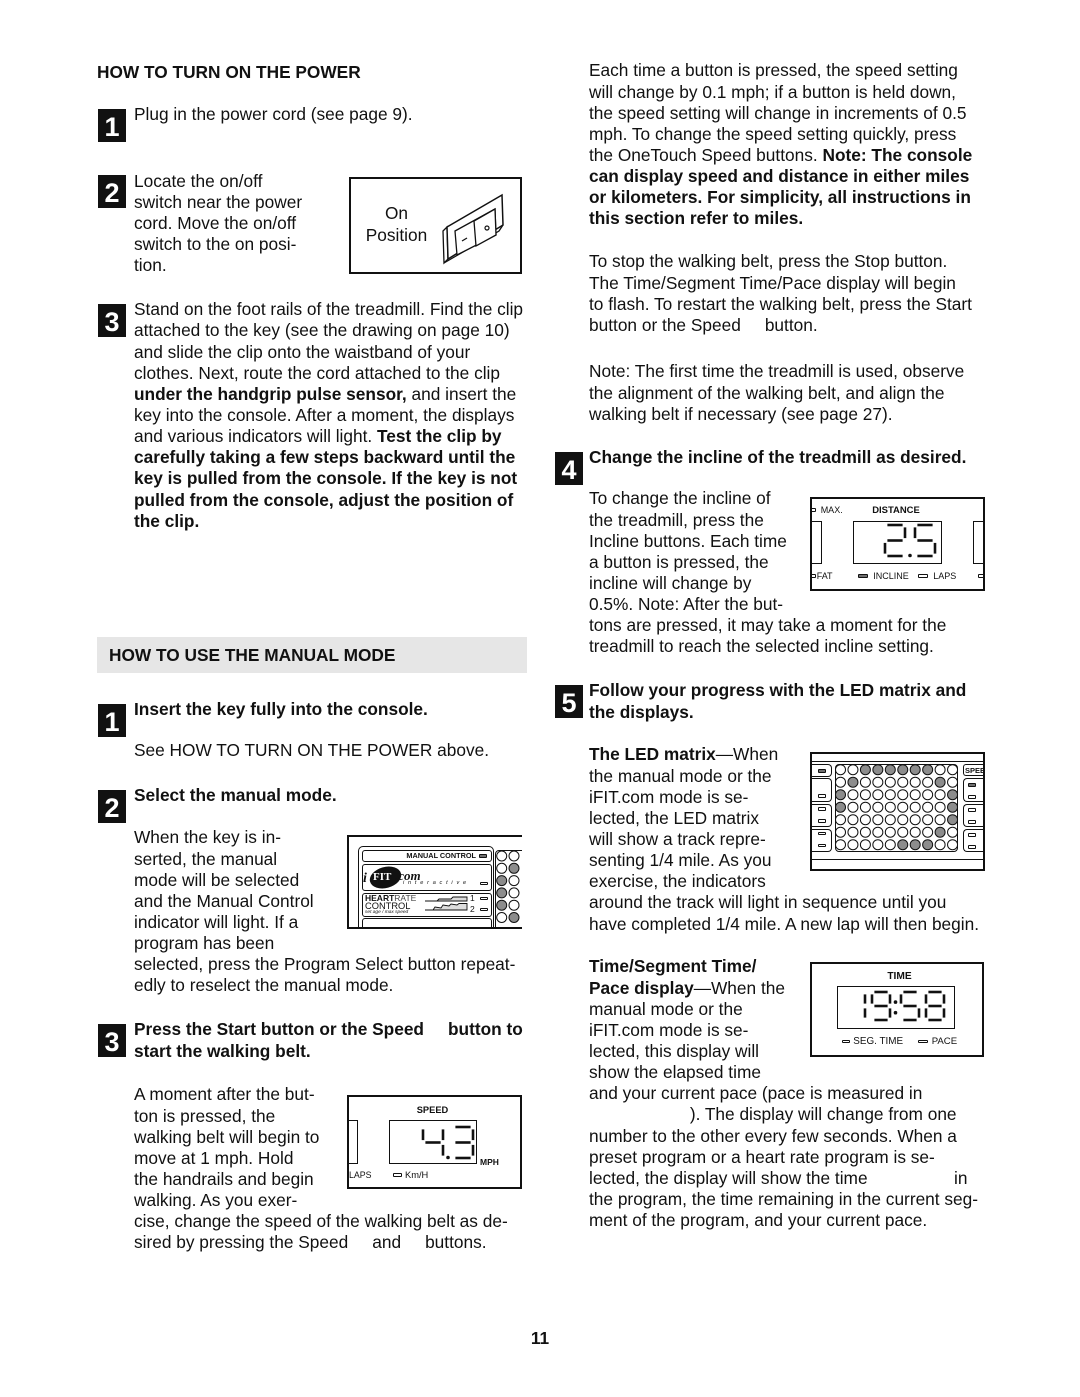  What do you see at coordinates (897, 807) in the screenshot?
I see `led-matrix` at bounding box center [897, 807].